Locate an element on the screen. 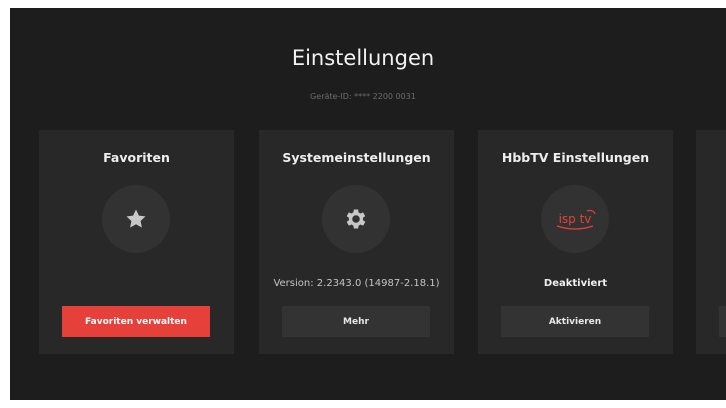  svg-text: isp tv is located at coordinates (575, 219).